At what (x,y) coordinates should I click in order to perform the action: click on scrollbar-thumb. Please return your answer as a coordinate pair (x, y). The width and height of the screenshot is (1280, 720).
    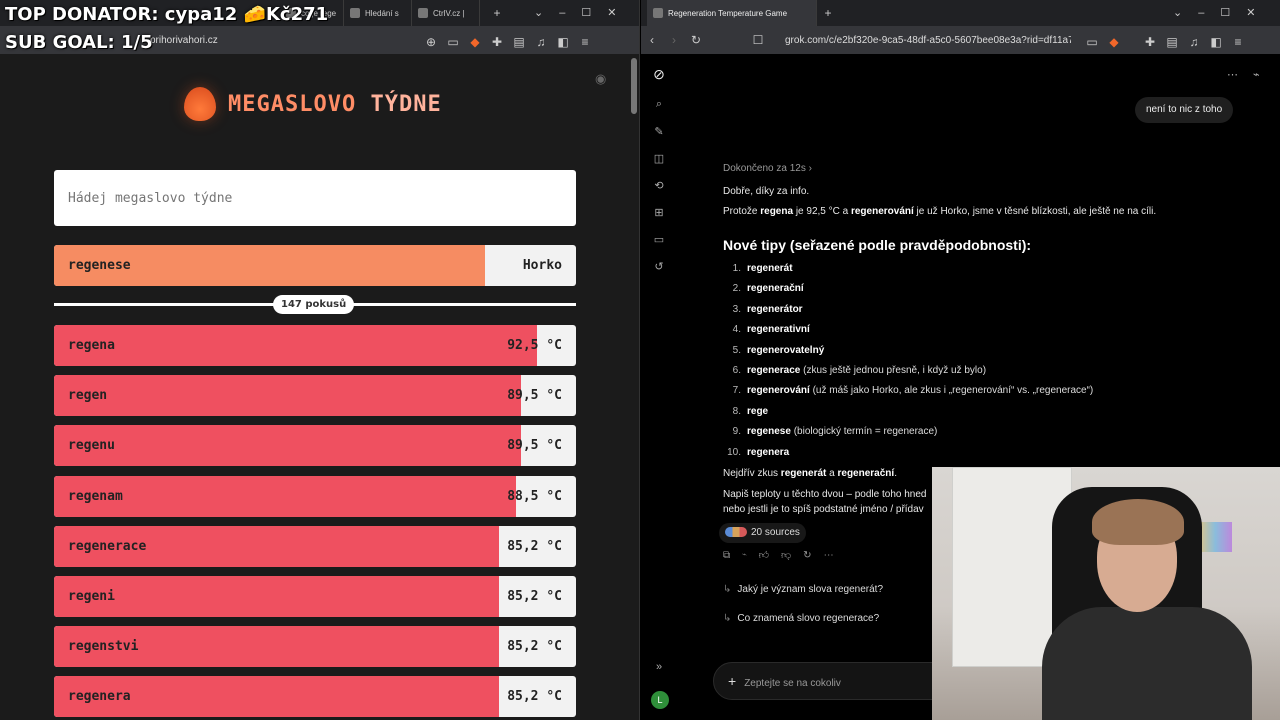
    Looking at the image, I should click on (634, 86).